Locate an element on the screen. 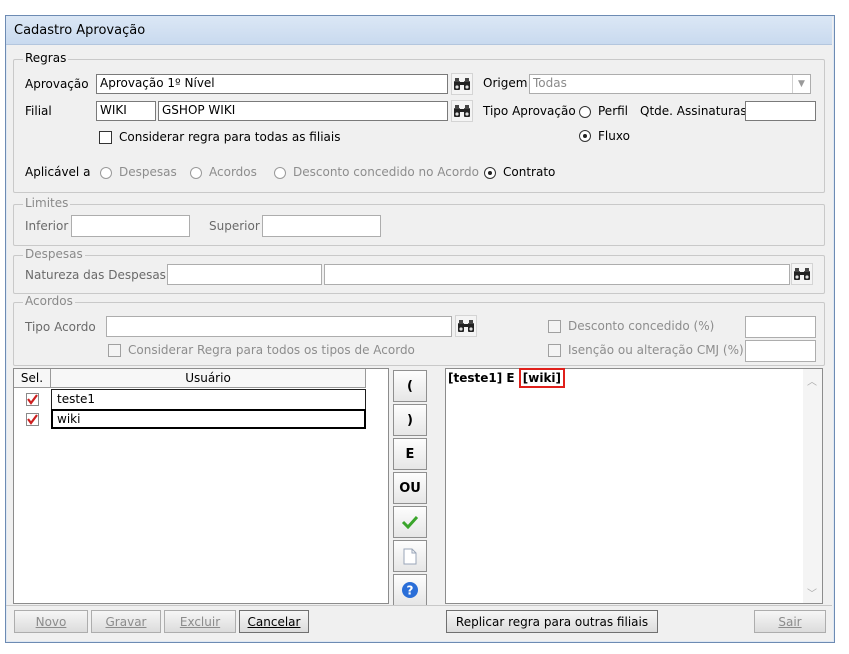 The width and height of the screenshot is (849, 654). perfil-label: Perfil is located at coordinates (613, 111).